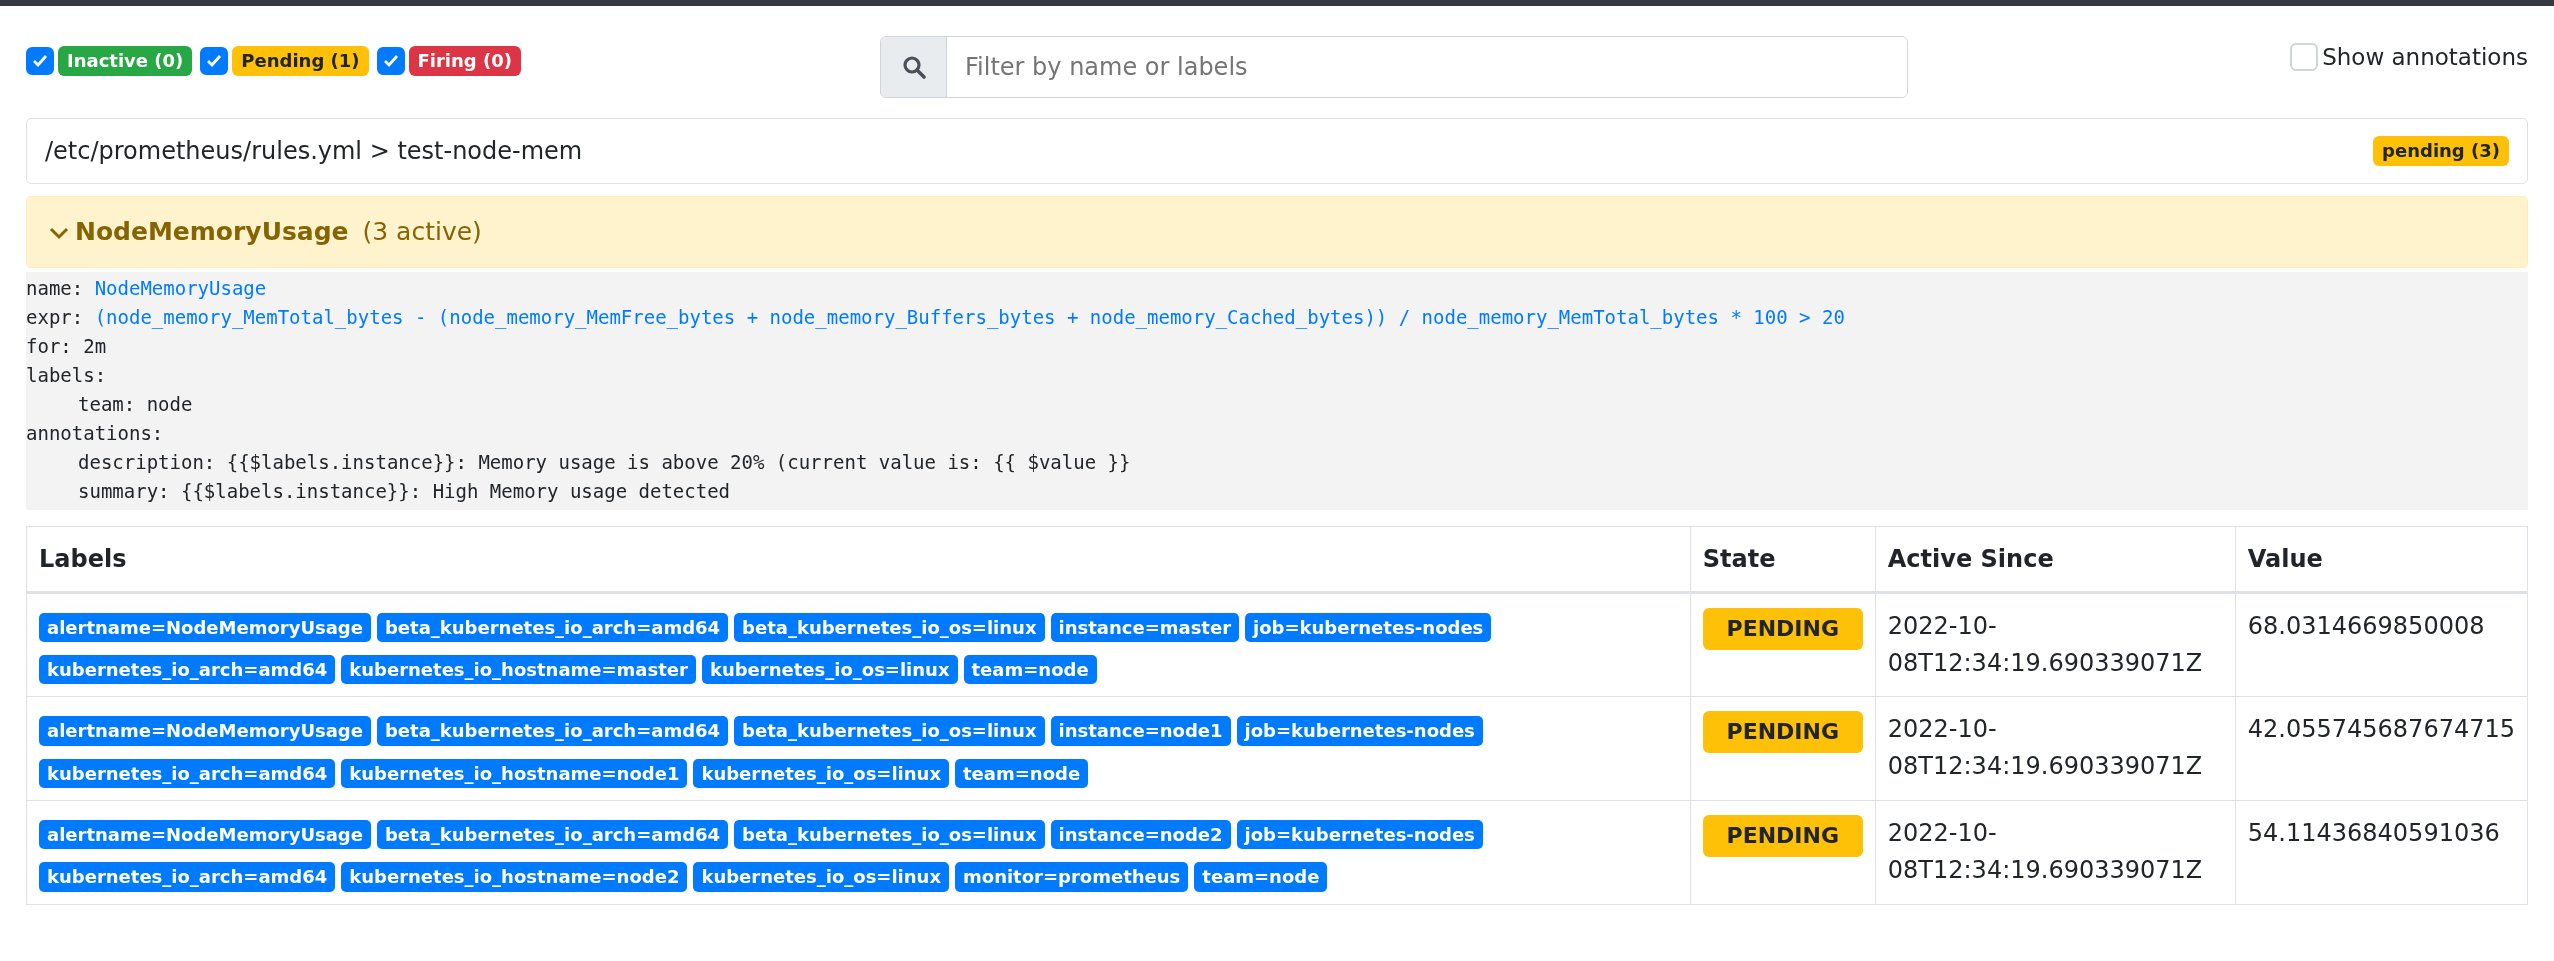 The width and height of the screenshot is (2554, 961). Describe the element at coordinates (858, 559) in the screenshot. I see `column-header: Labels` at that location.